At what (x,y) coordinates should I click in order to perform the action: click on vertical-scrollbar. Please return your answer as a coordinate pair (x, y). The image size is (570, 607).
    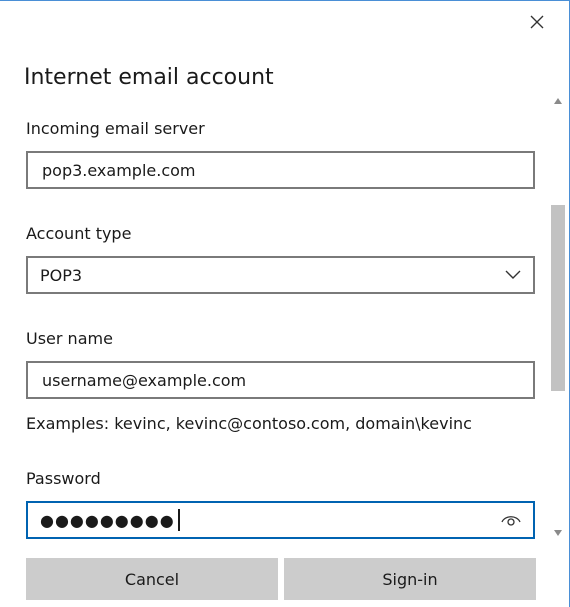
    Looking at the image, I should click on (558, 321).